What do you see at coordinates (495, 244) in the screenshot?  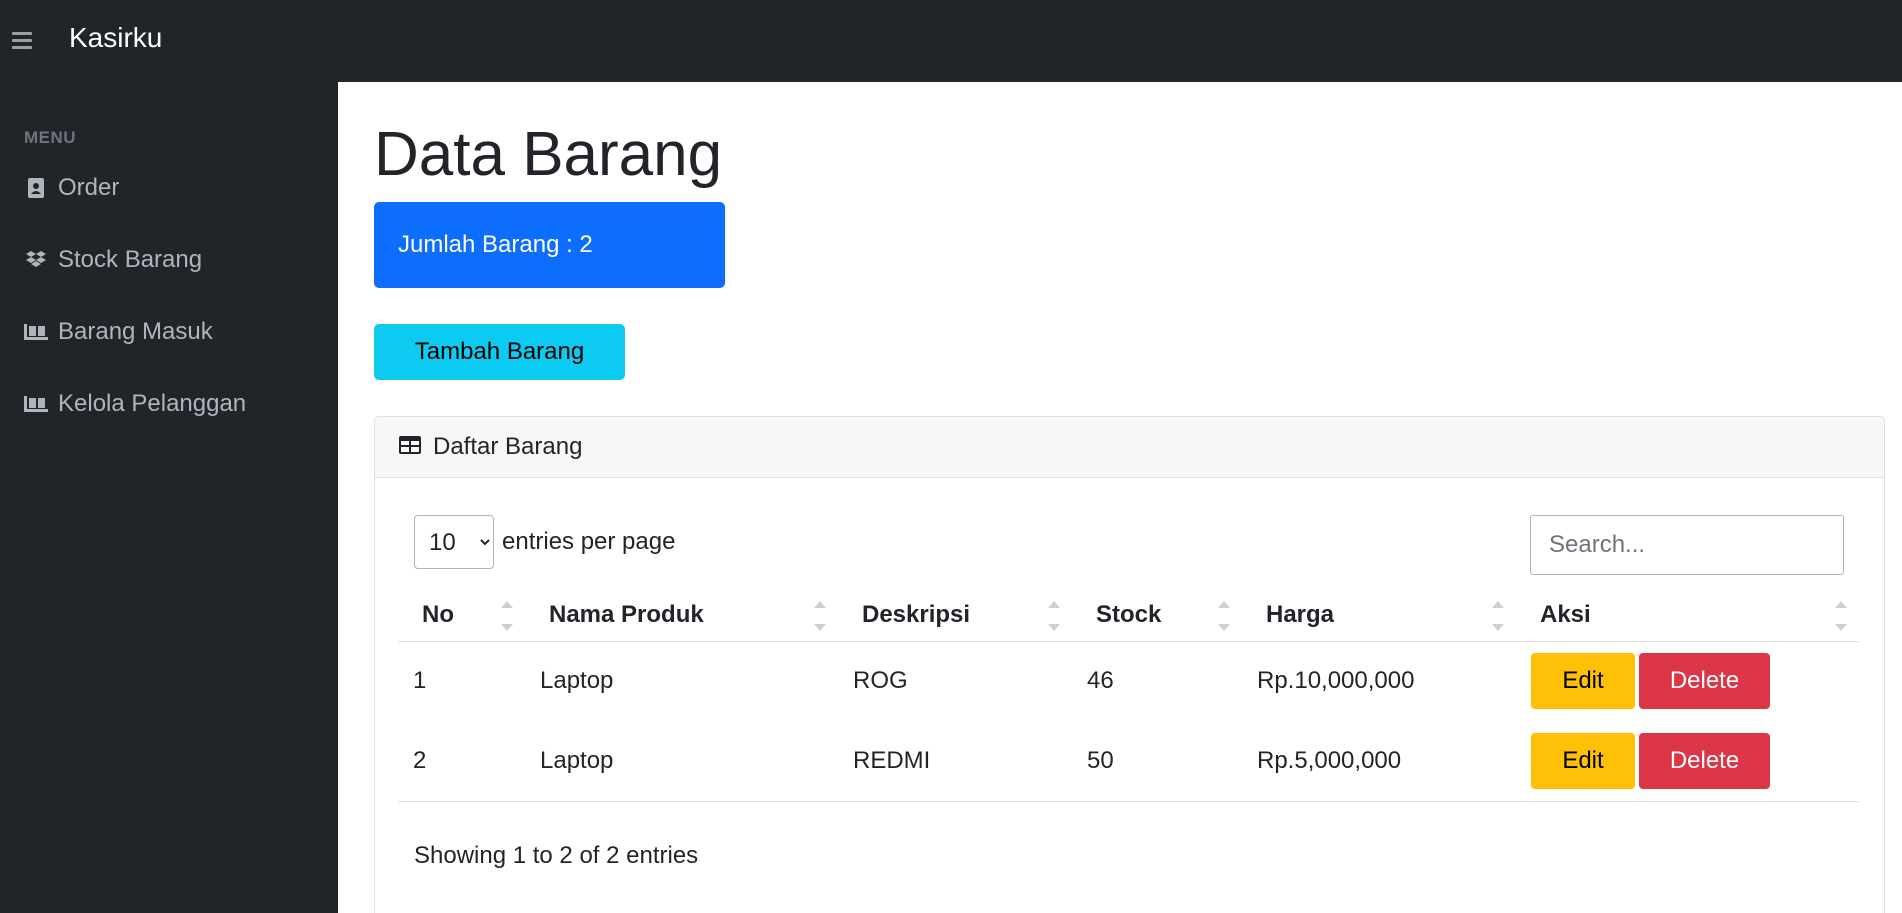 I see `item-count-label: Jumlah Barang : 2` at bounding box center [495, 244].